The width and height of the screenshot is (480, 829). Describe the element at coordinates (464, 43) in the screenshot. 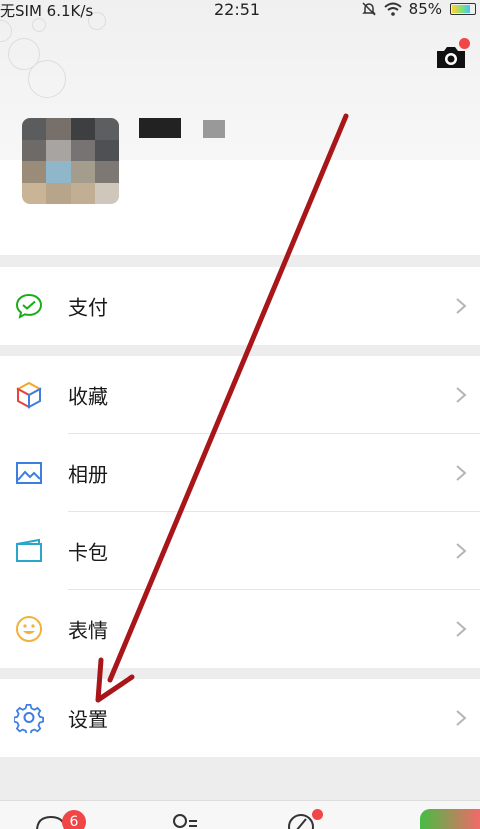

I see `camera-notification-dot` at that location.